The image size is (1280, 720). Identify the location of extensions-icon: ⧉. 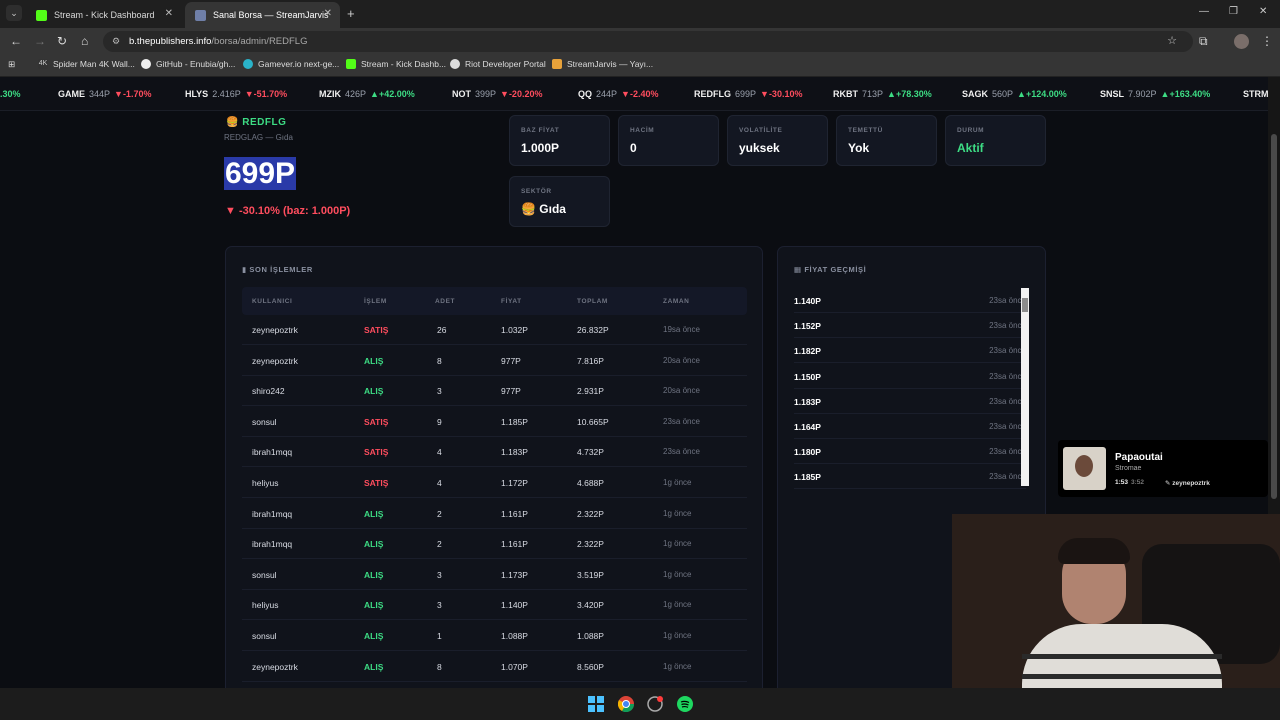
(1203, 41).